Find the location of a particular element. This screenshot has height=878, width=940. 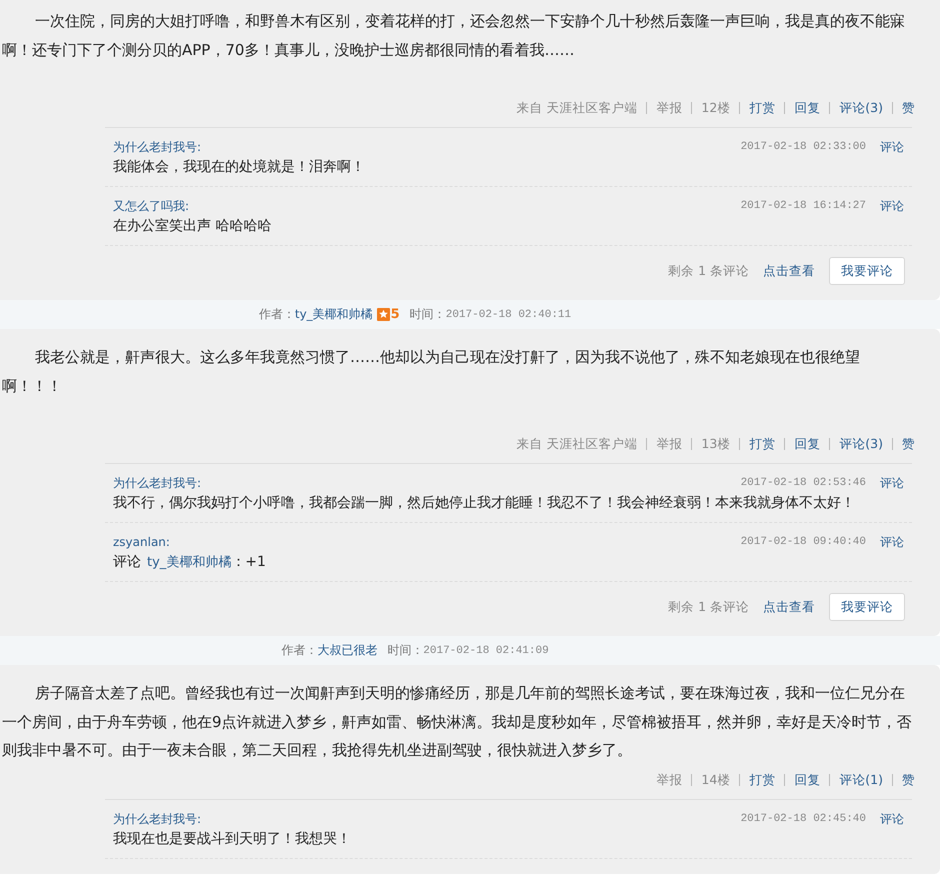

comment-time: 2017-02-18 09:40:40 is located at coordinates (803, 542).